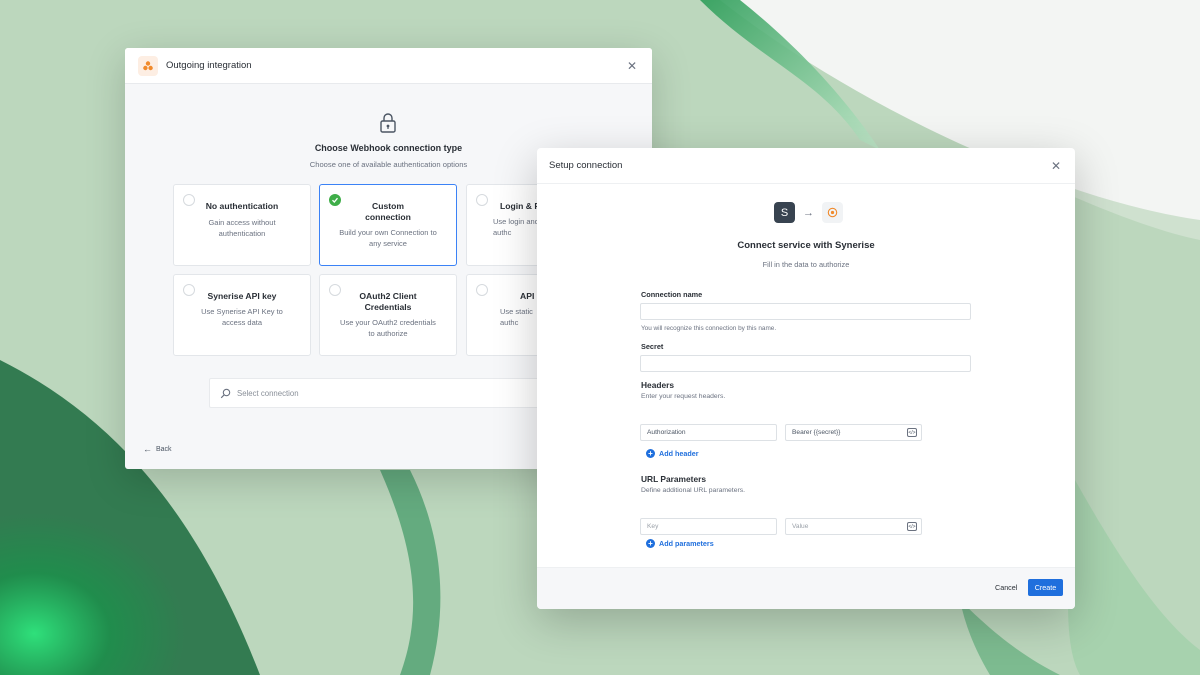 The width and height of the screenshot is (1200, 675). What do you see at coordinates (679, 453) in the screenshot?
I see `add-header-label: Add header` at bounding box center [679, 453].